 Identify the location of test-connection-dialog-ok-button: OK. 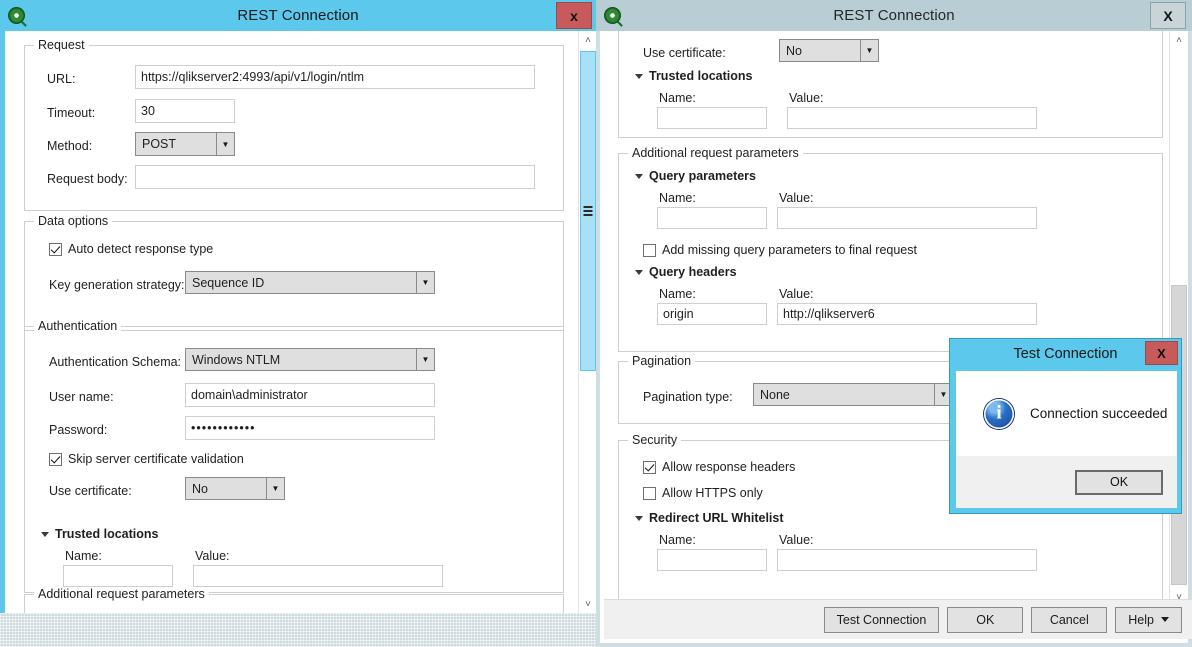
(1119, 482).